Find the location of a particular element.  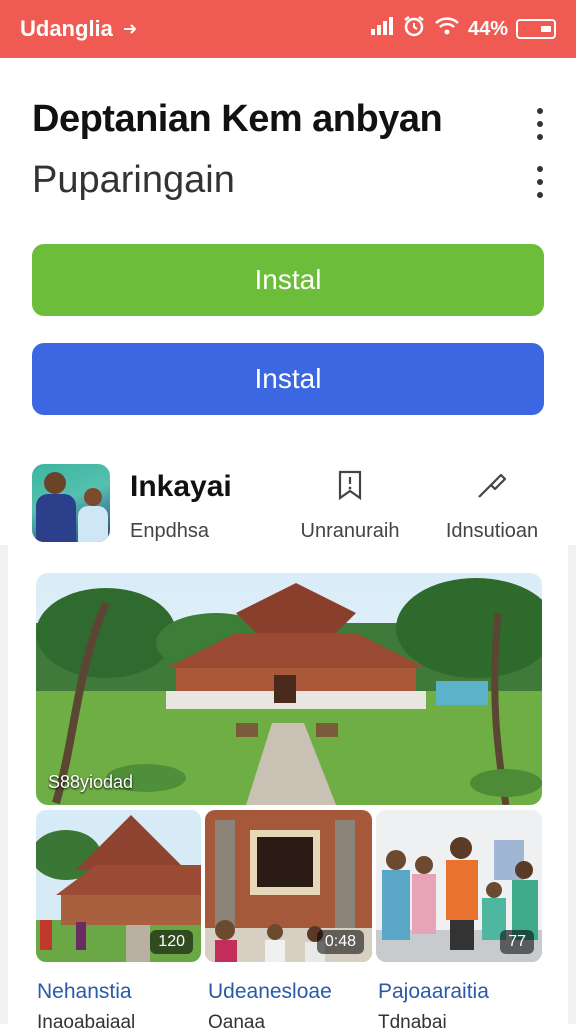

gallery-main-tag: S88yiodad is located at coordinates (91, 782).